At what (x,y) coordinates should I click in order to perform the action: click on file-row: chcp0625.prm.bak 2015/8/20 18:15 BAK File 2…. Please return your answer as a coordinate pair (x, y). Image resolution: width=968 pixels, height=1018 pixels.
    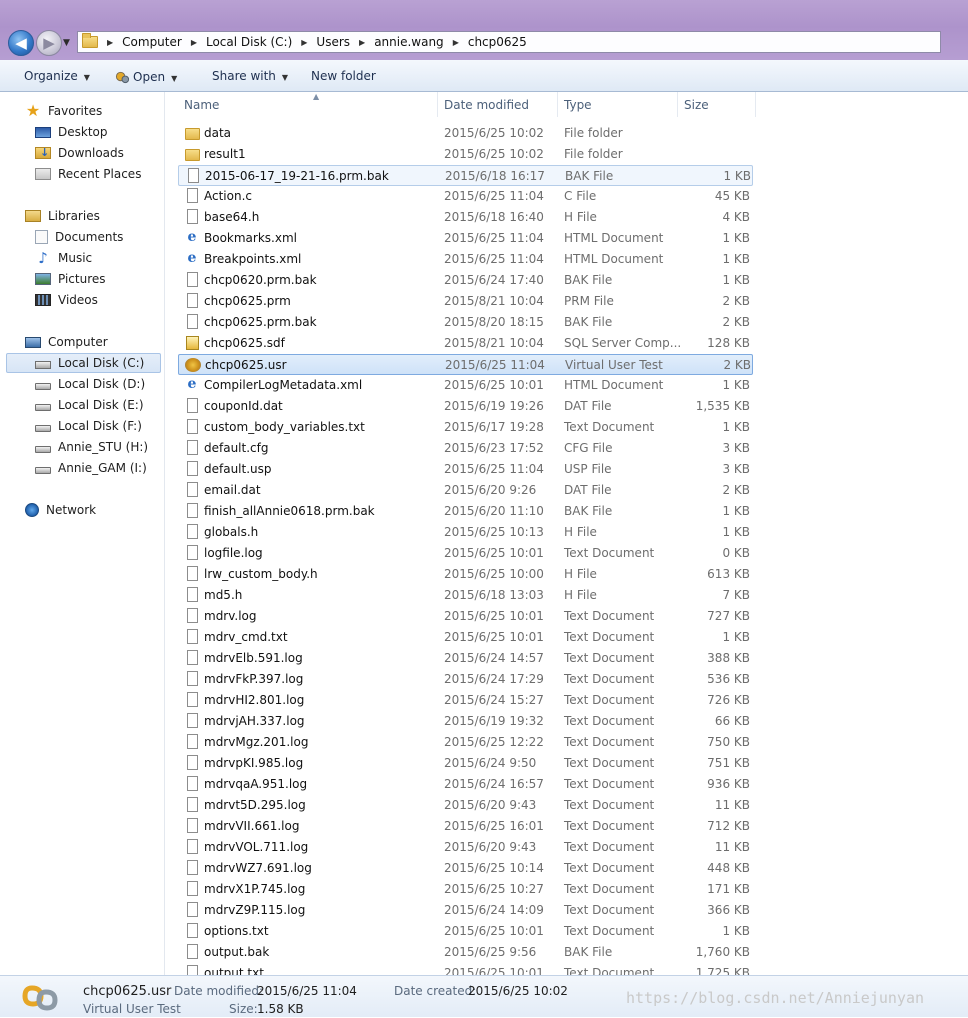
    Looking at the image, I should click on (465, 322).